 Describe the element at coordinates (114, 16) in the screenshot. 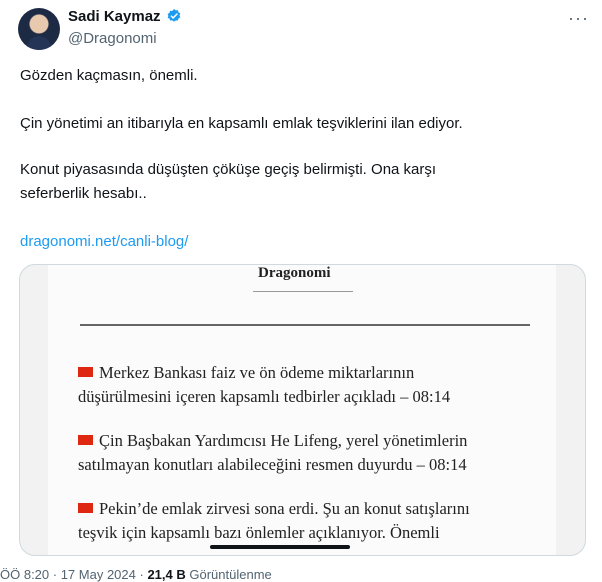

I see `author-name: Sadi Kaymaz` at that location.